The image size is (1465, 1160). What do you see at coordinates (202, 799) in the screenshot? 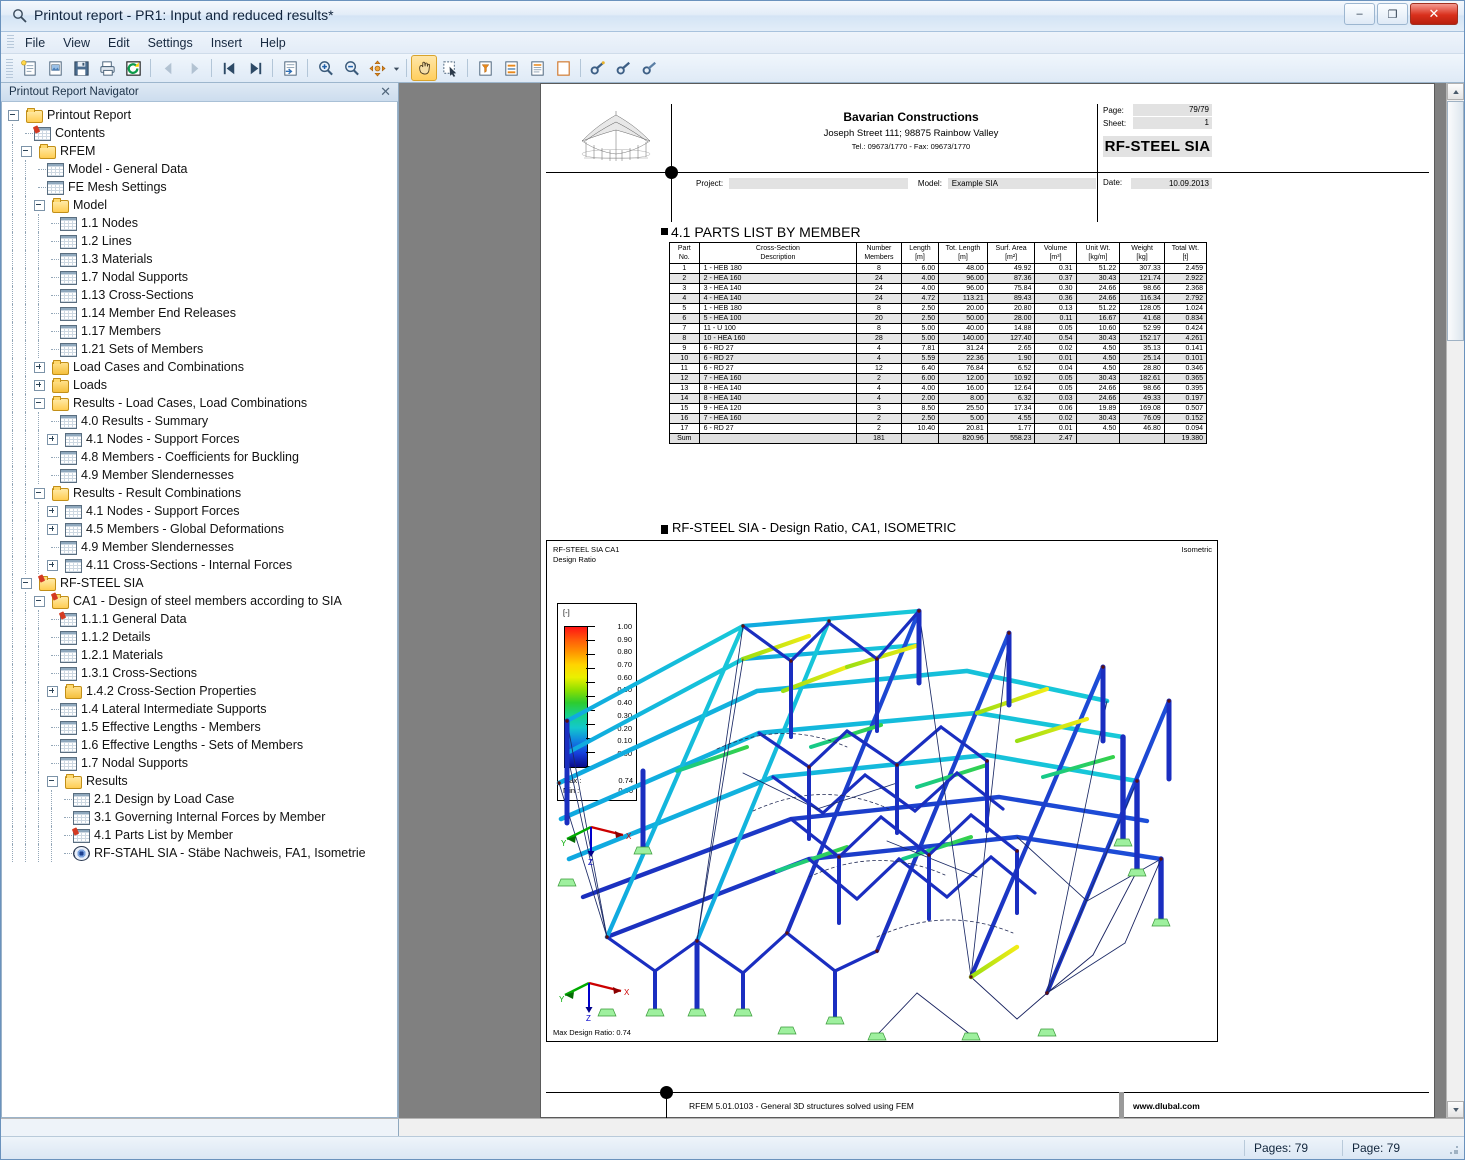
I see `tree-node: 2.1 Design by Load Case` at bounding box center [202, 799].